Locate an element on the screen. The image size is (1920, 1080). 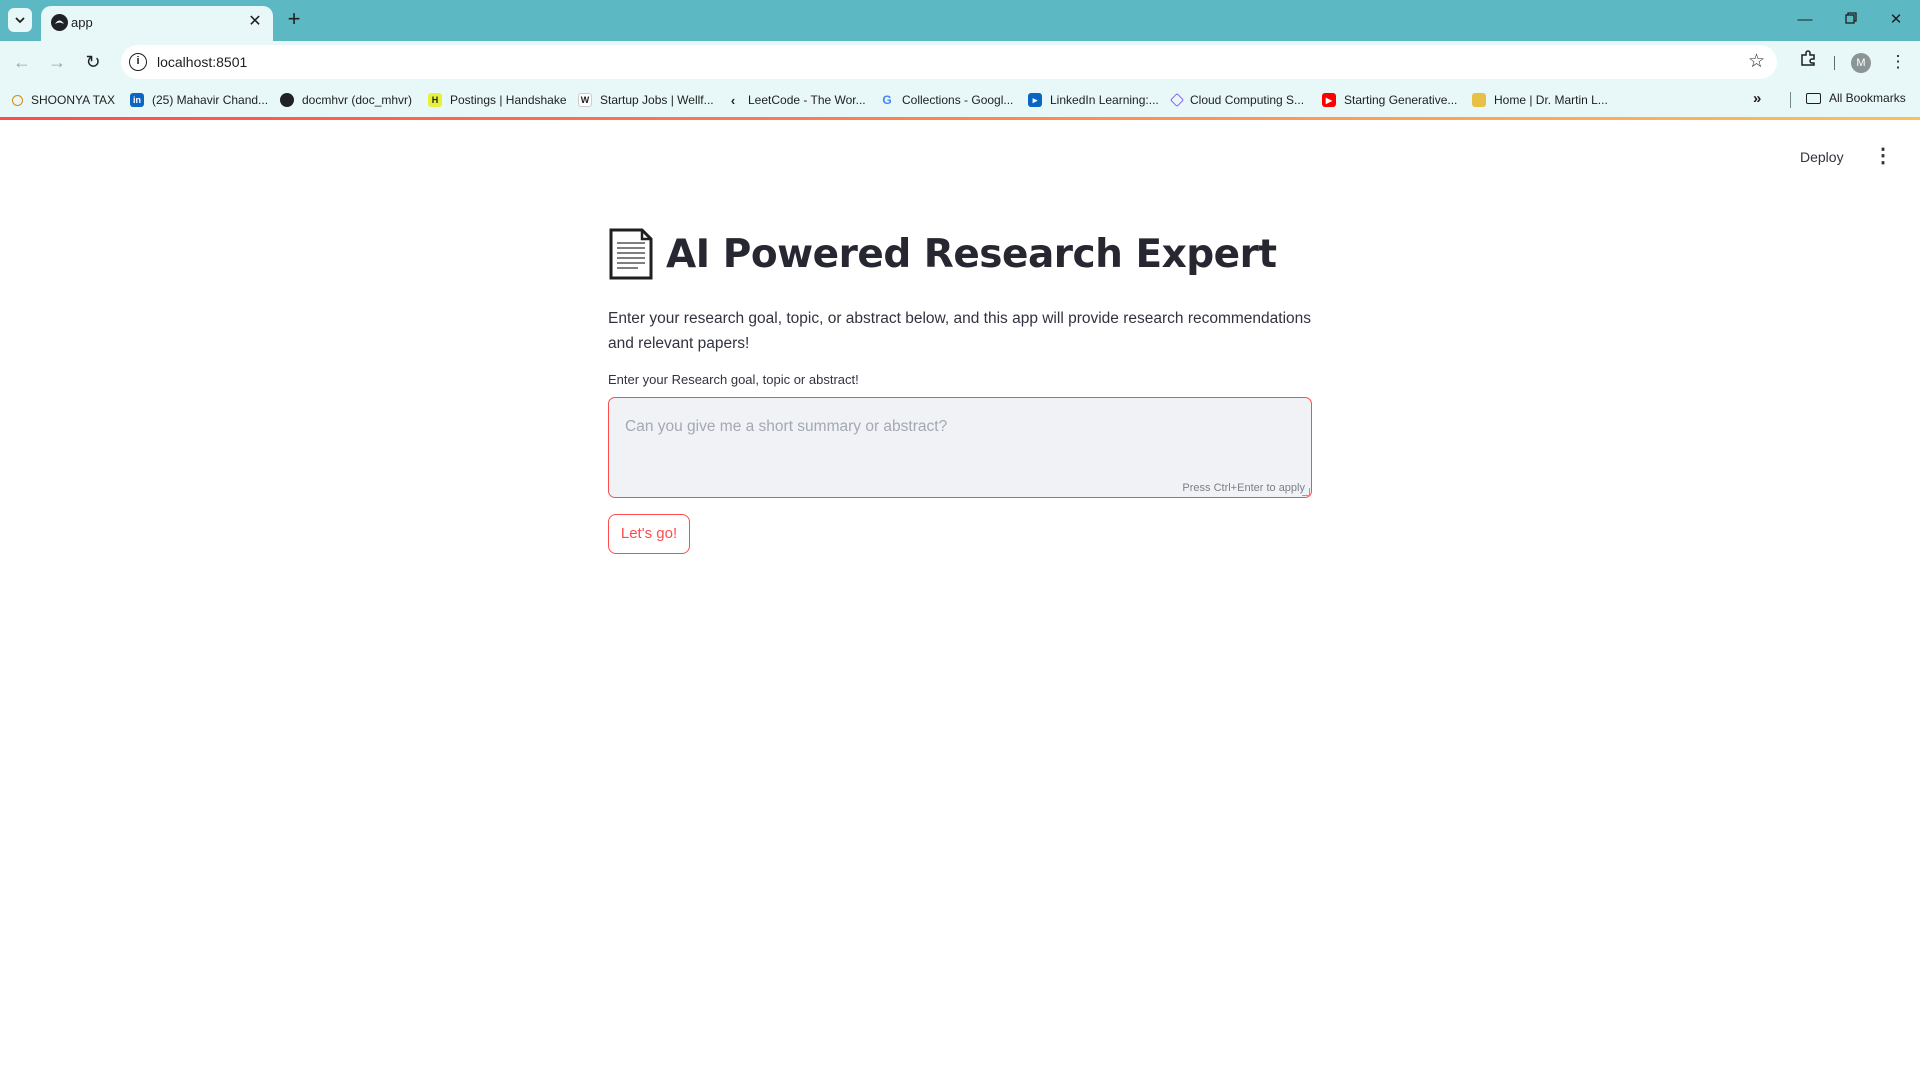
extensions-icon is located at coordinates (1808, 62).